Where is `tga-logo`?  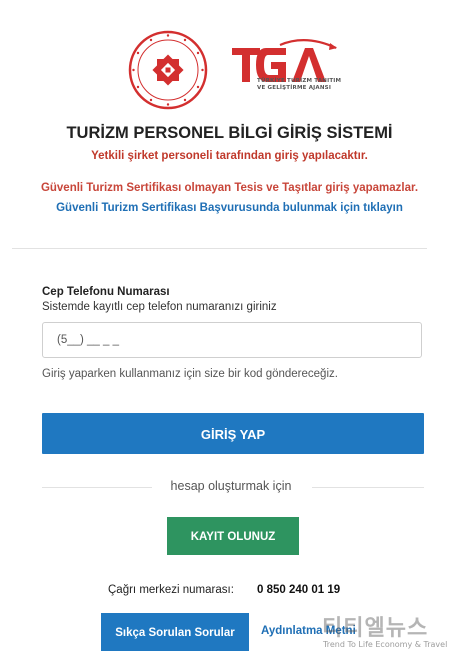
tga-logo is located at coordinates (284, 60).